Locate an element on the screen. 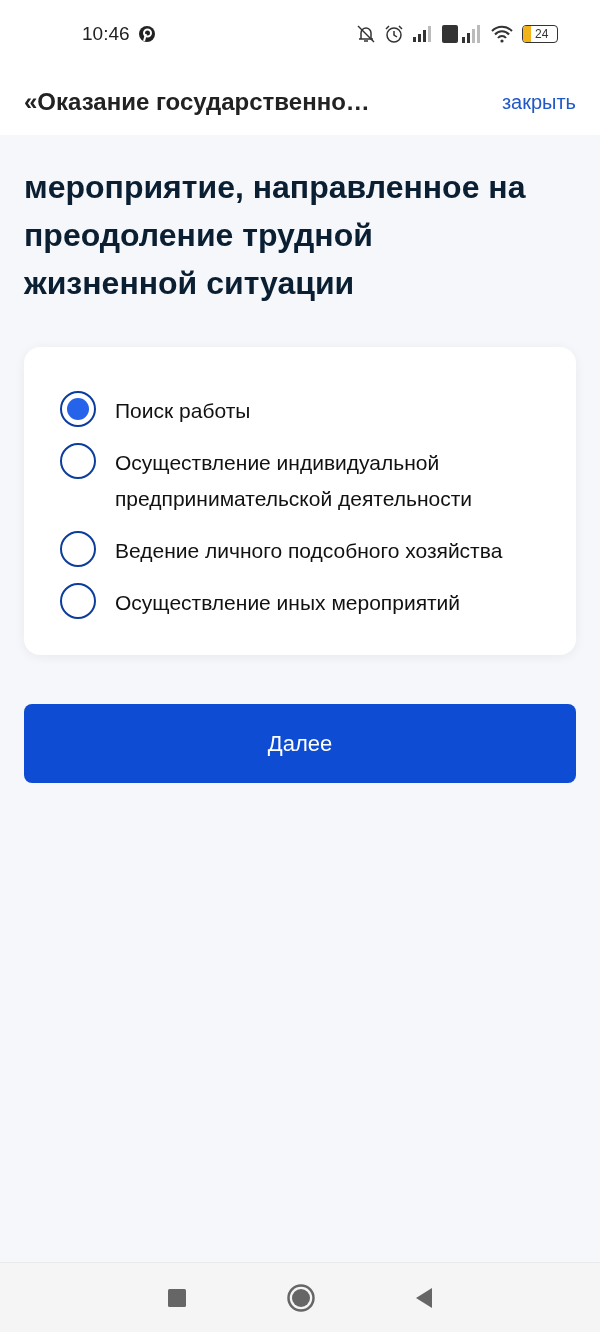 This screenshot has width=600, height=1332. muted-bell-icon is located at coordinates (366, 34).